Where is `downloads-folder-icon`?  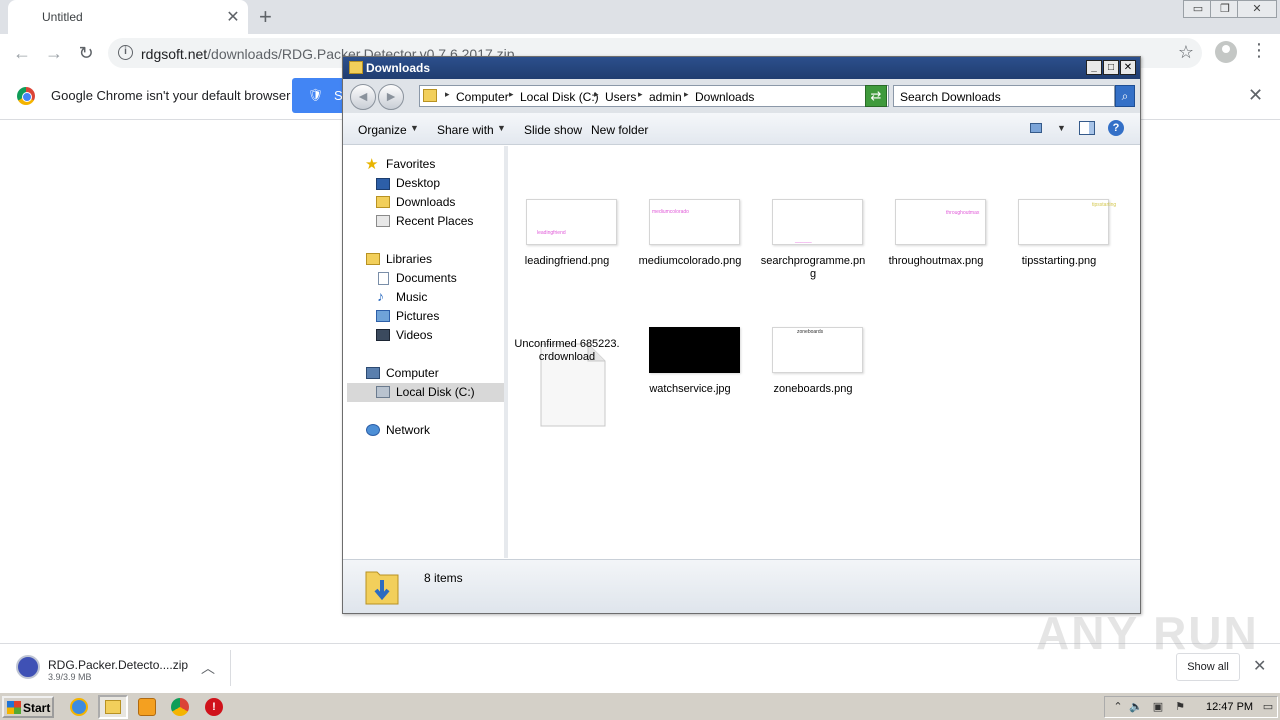
downloads-folder-icon is located at coordinates (430, 95).